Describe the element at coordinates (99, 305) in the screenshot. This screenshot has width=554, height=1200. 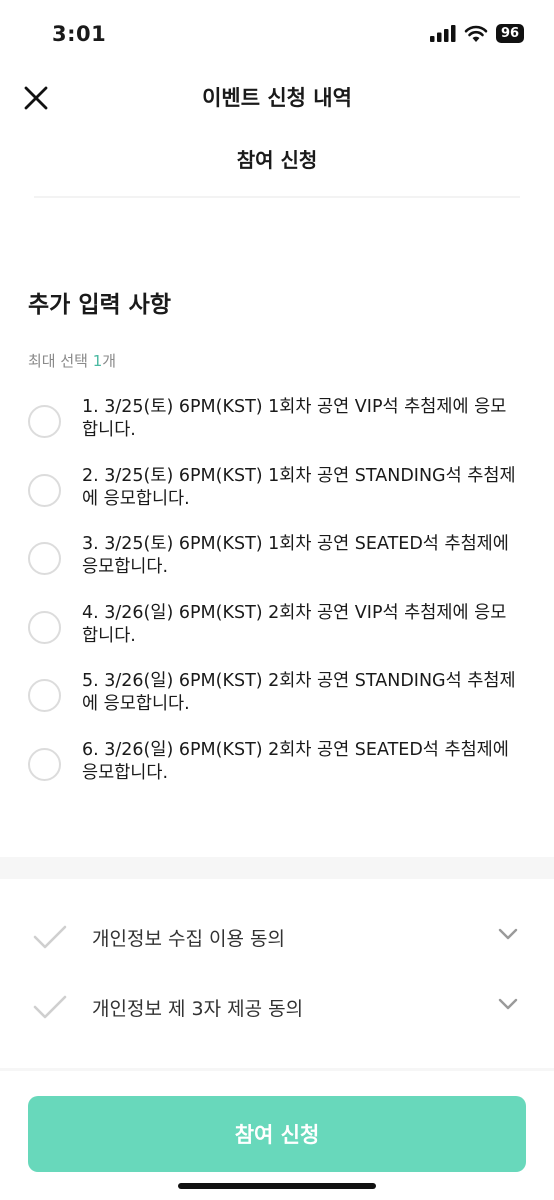
I see `section-title: 추가 입력 사항` at that location.